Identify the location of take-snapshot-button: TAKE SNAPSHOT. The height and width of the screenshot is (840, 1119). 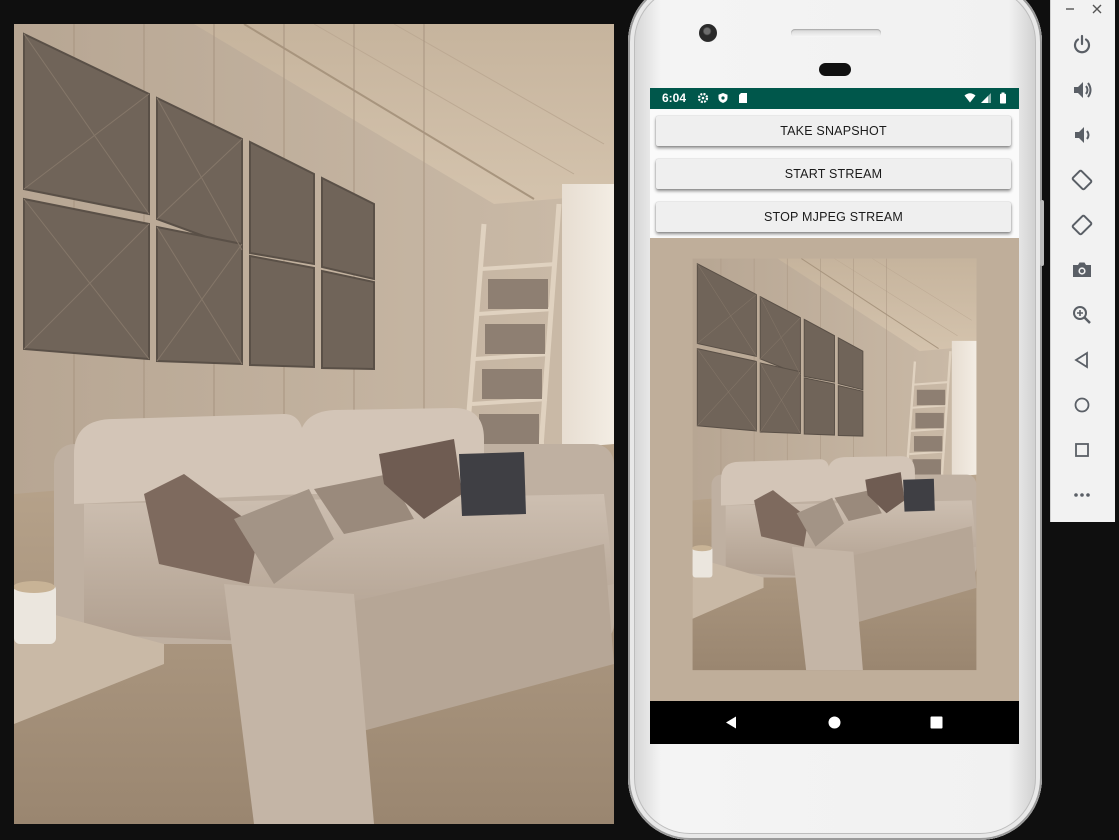
(833, 131).